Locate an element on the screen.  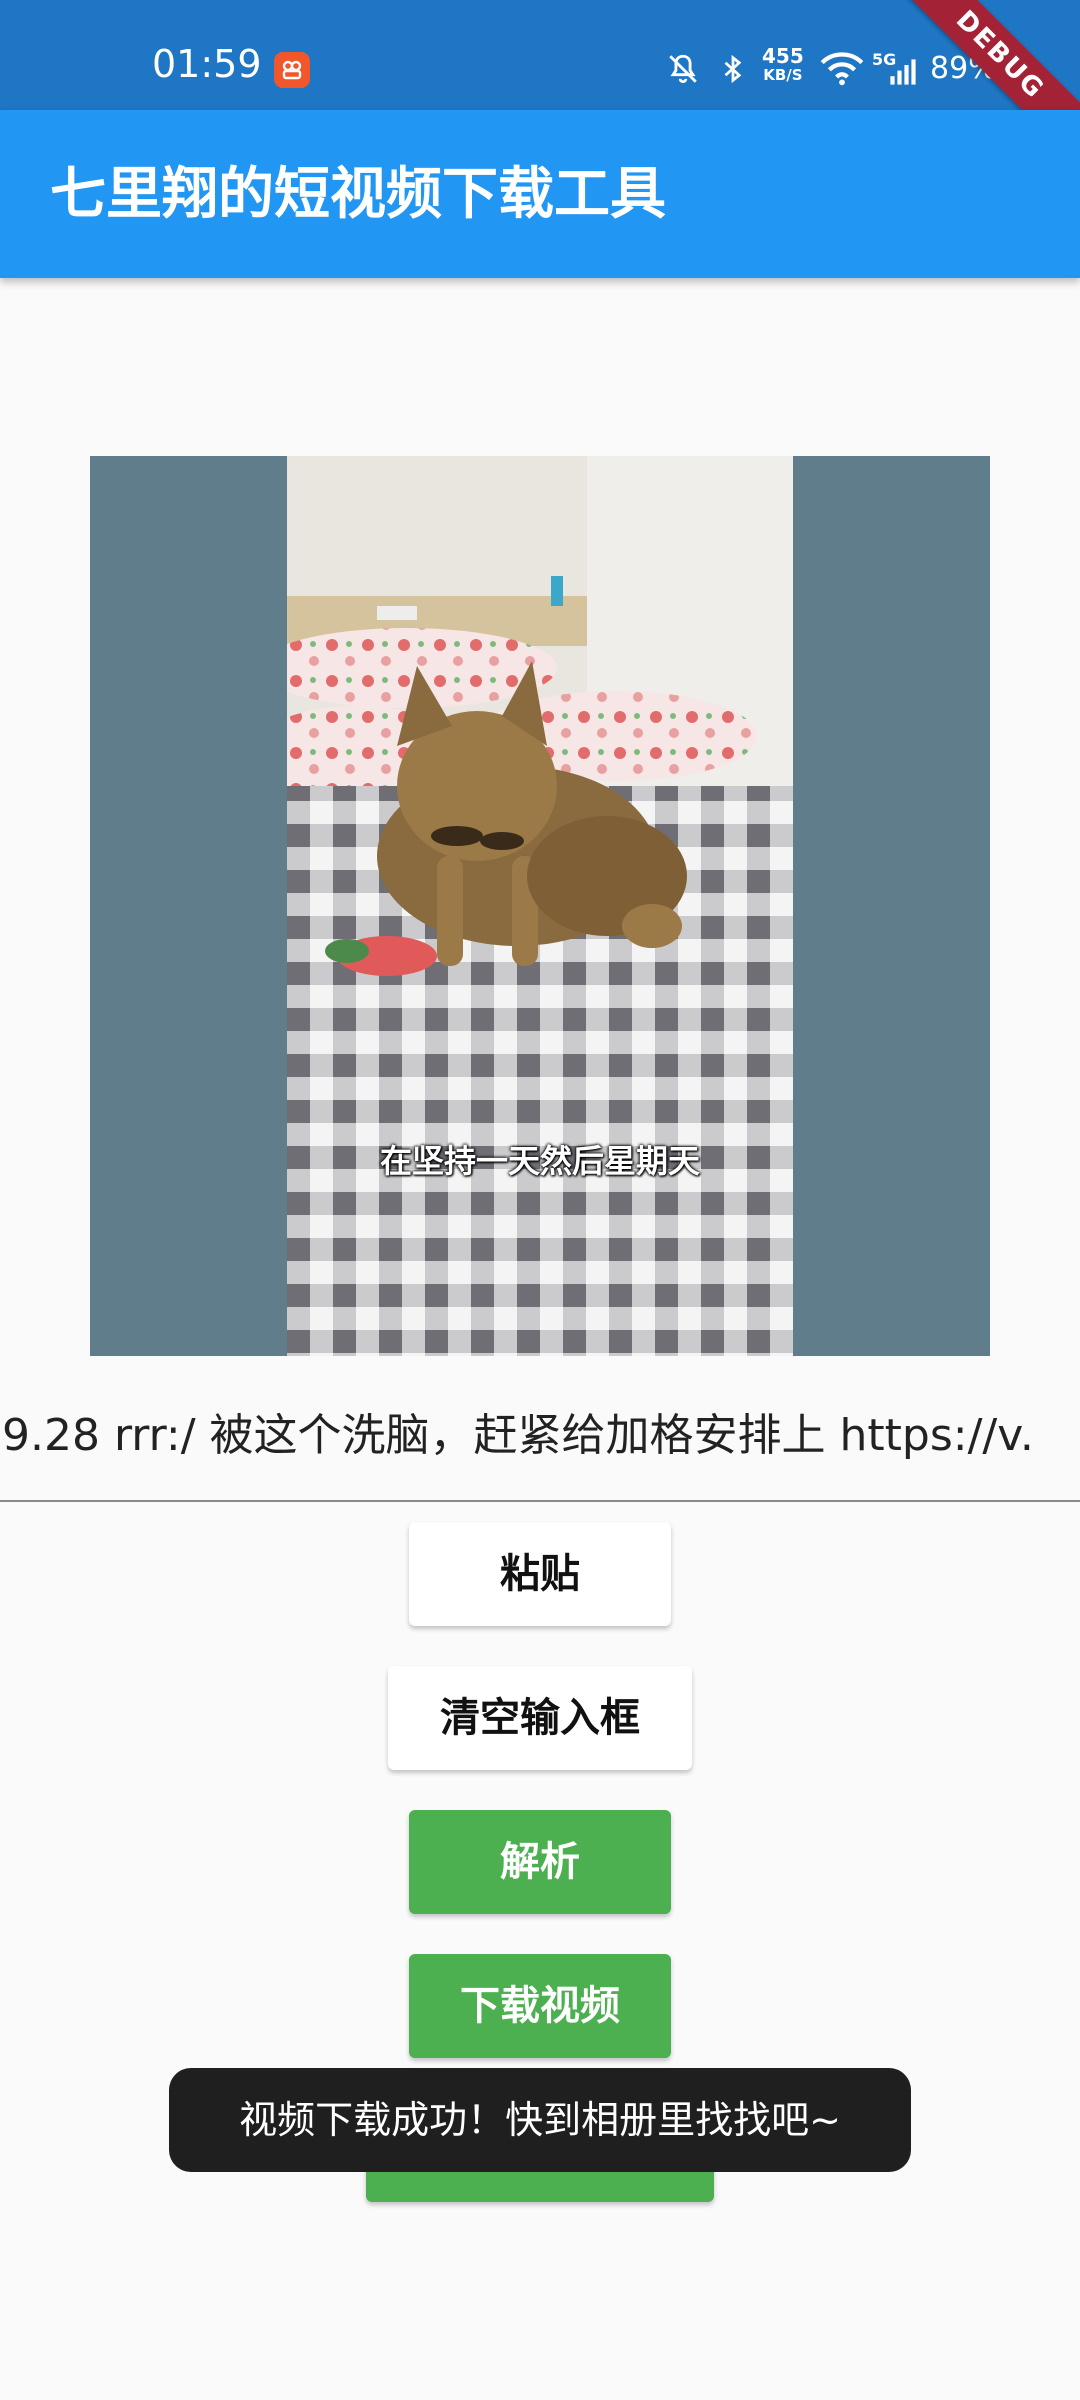
notification-app-icon is located at coordinates (292, 70).